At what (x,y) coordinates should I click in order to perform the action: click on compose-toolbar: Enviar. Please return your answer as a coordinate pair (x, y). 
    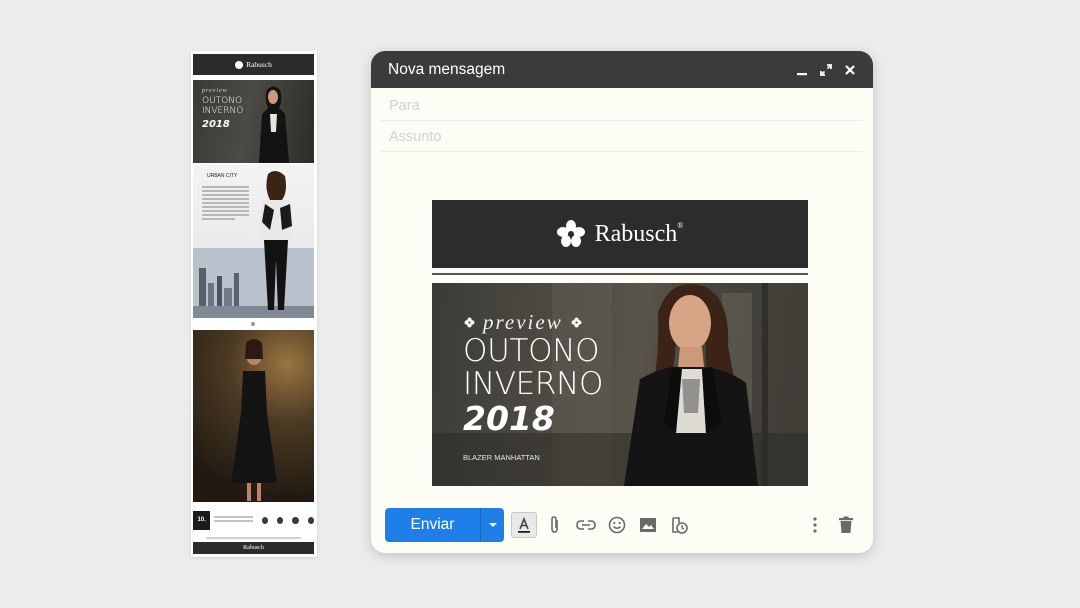
    Looking at the image, I should click on (622, 525).